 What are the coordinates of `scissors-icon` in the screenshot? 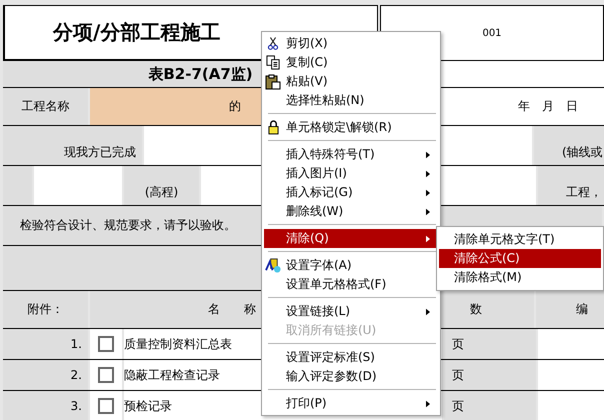 It's located at (273, 43).